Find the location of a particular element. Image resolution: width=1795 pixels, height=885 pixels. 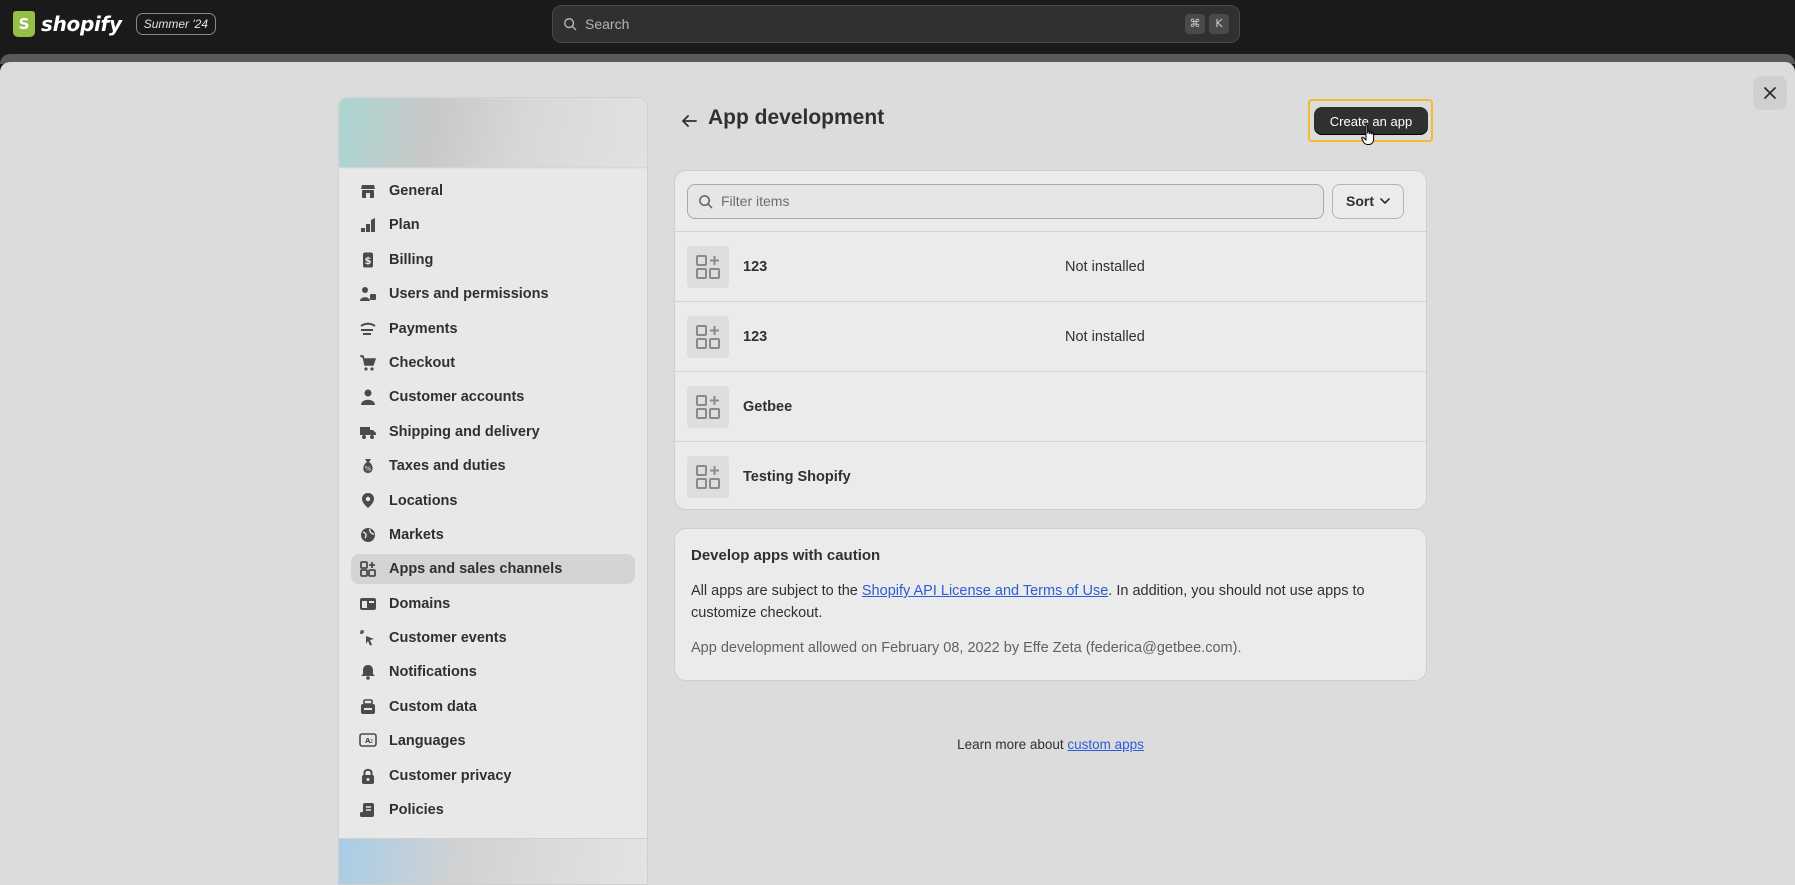

app-name: Getbee is located at coordinates (904, 407).